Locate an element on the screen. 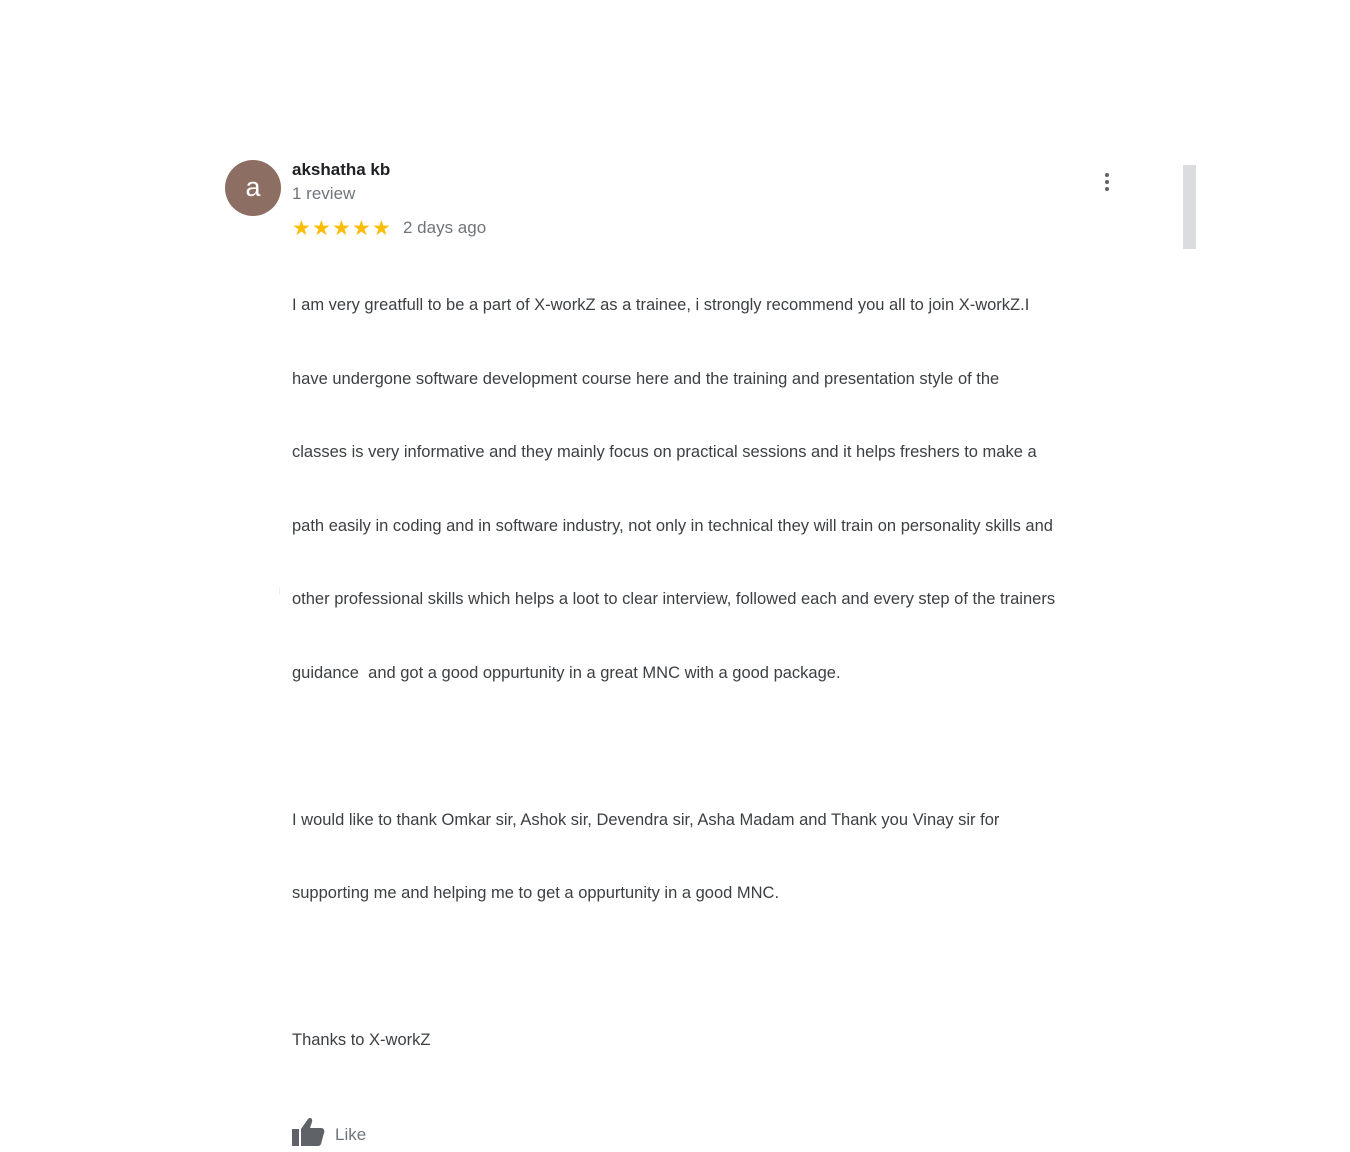  like-button: Like is located at coordinates (727, 1132).